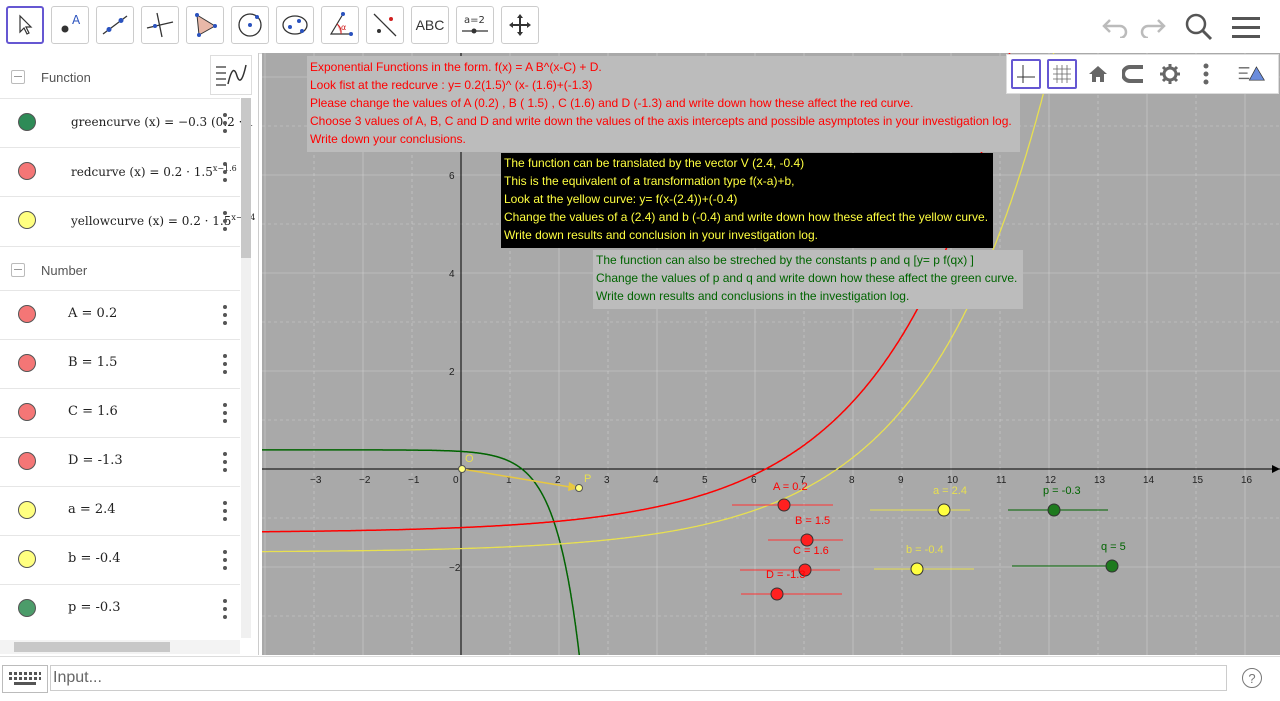 This screenshot has width=1280, height=701. What do you see at coordinates (924, 560) in the screenshot?
I see `slider-b: b = -0.4` at bounding box center [924, 560].